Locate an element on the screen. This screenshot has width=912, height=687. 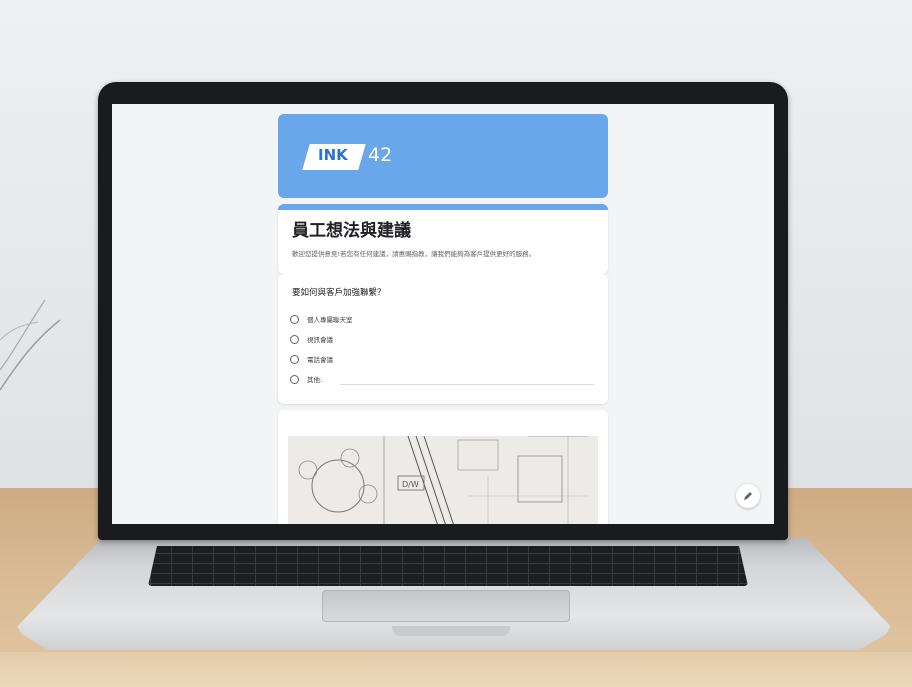
laptop-notch is located at coordinates (451, 631).